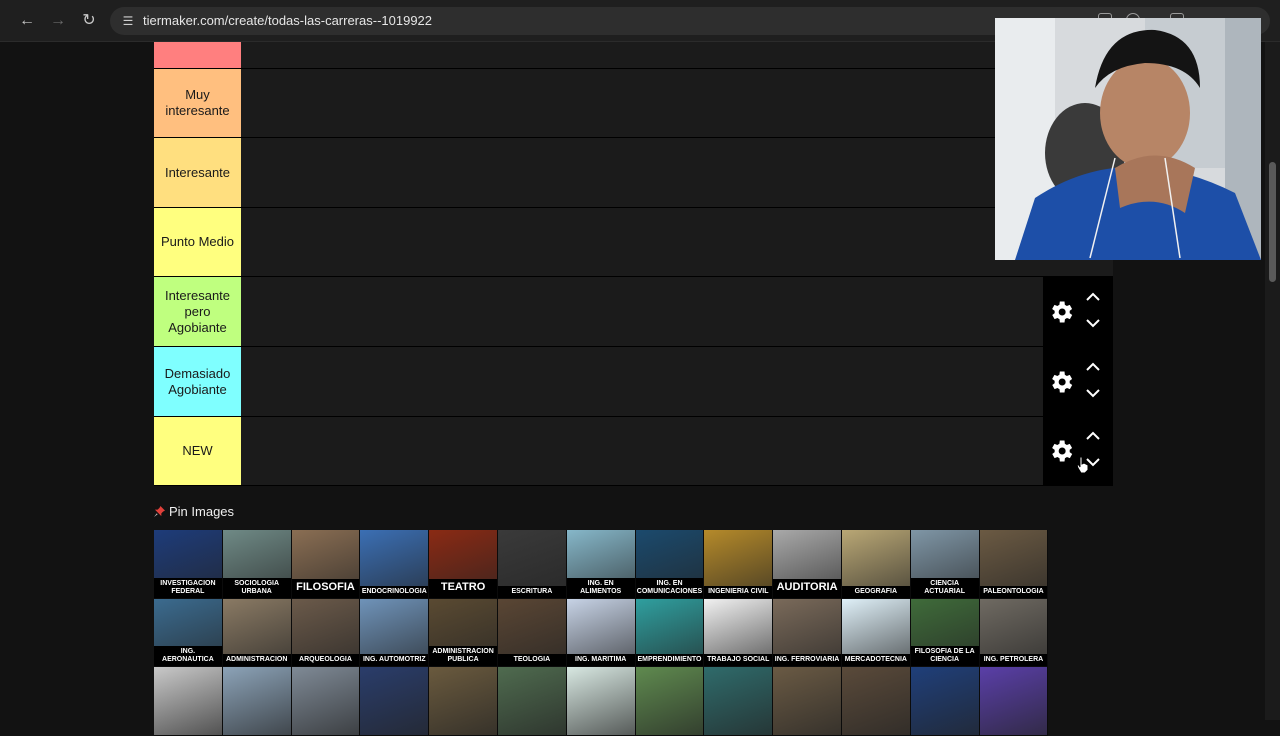 Image resolution: width=1280 pixels, height=736 pixels. Describe the element at coordinates (670, 564) in the screenshot. I see `career-image-tile: ING. EN COMUNICACIONES` at that location.